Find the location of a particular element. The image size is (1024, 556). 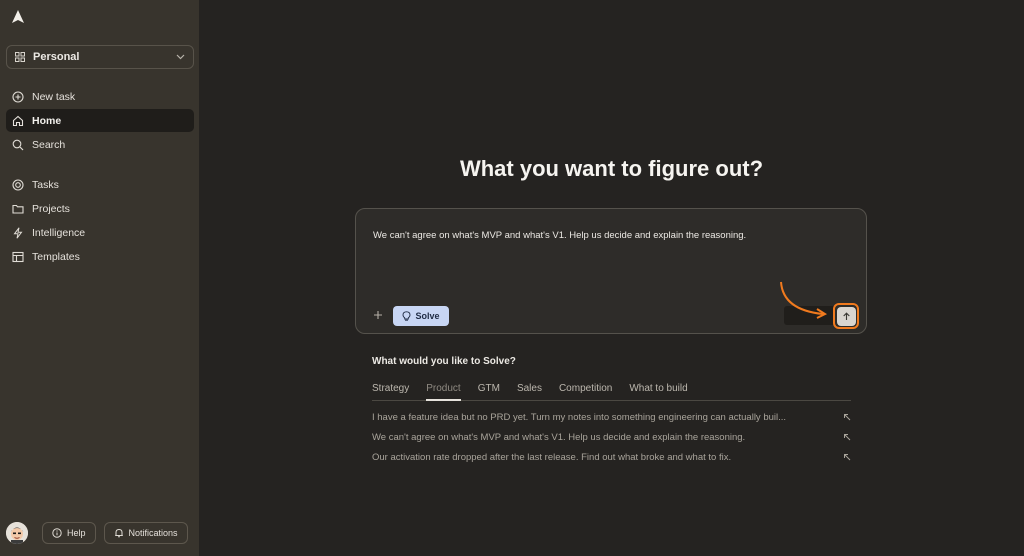

send-button-face is located at coordinates (846, 316).